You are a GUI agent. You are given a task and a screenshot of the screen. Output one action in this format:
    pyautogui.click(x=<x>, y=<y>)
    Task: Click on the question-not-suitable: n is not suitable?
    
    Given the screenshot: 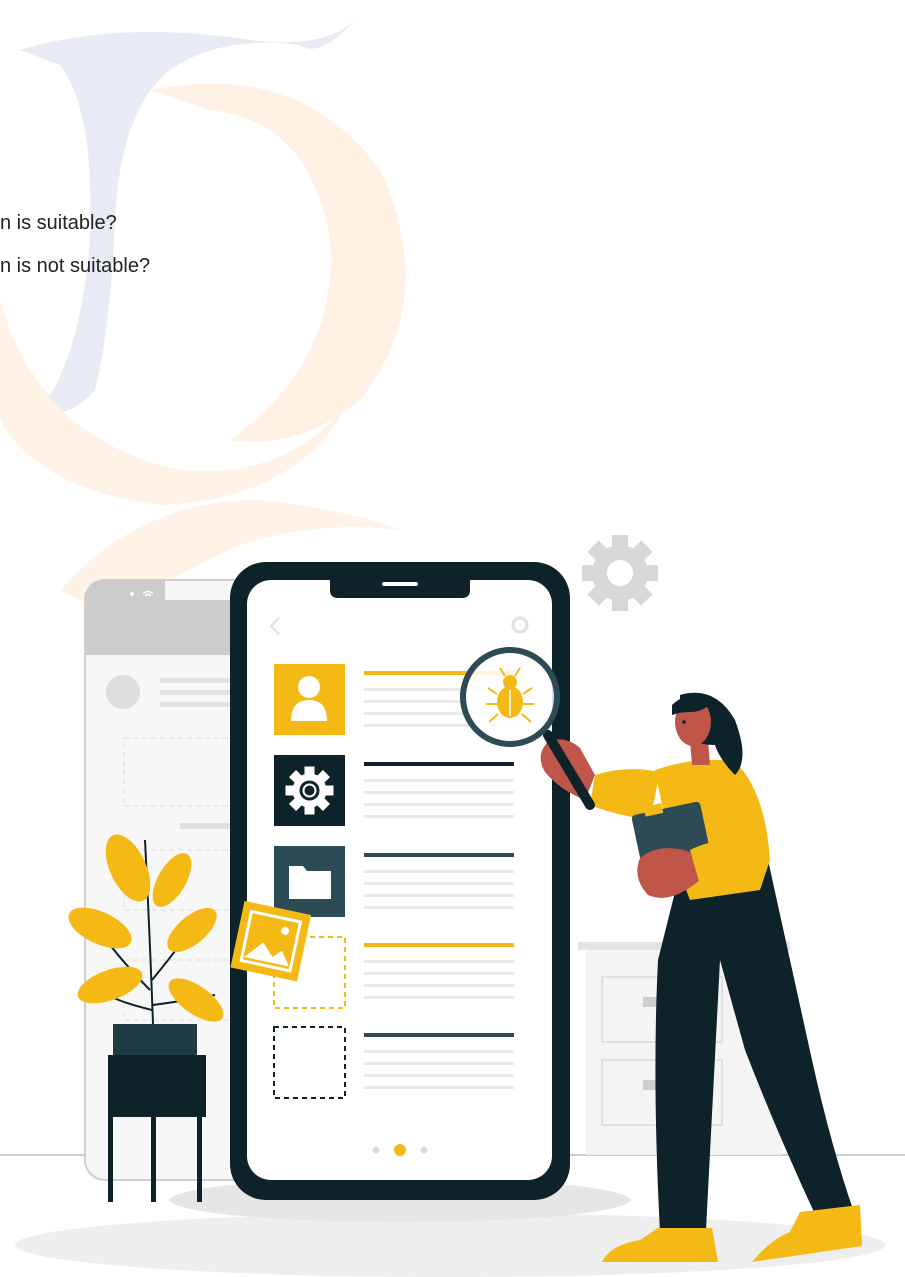 What is the action you would take?
    pyautogui.click(x=75, y=266)
    